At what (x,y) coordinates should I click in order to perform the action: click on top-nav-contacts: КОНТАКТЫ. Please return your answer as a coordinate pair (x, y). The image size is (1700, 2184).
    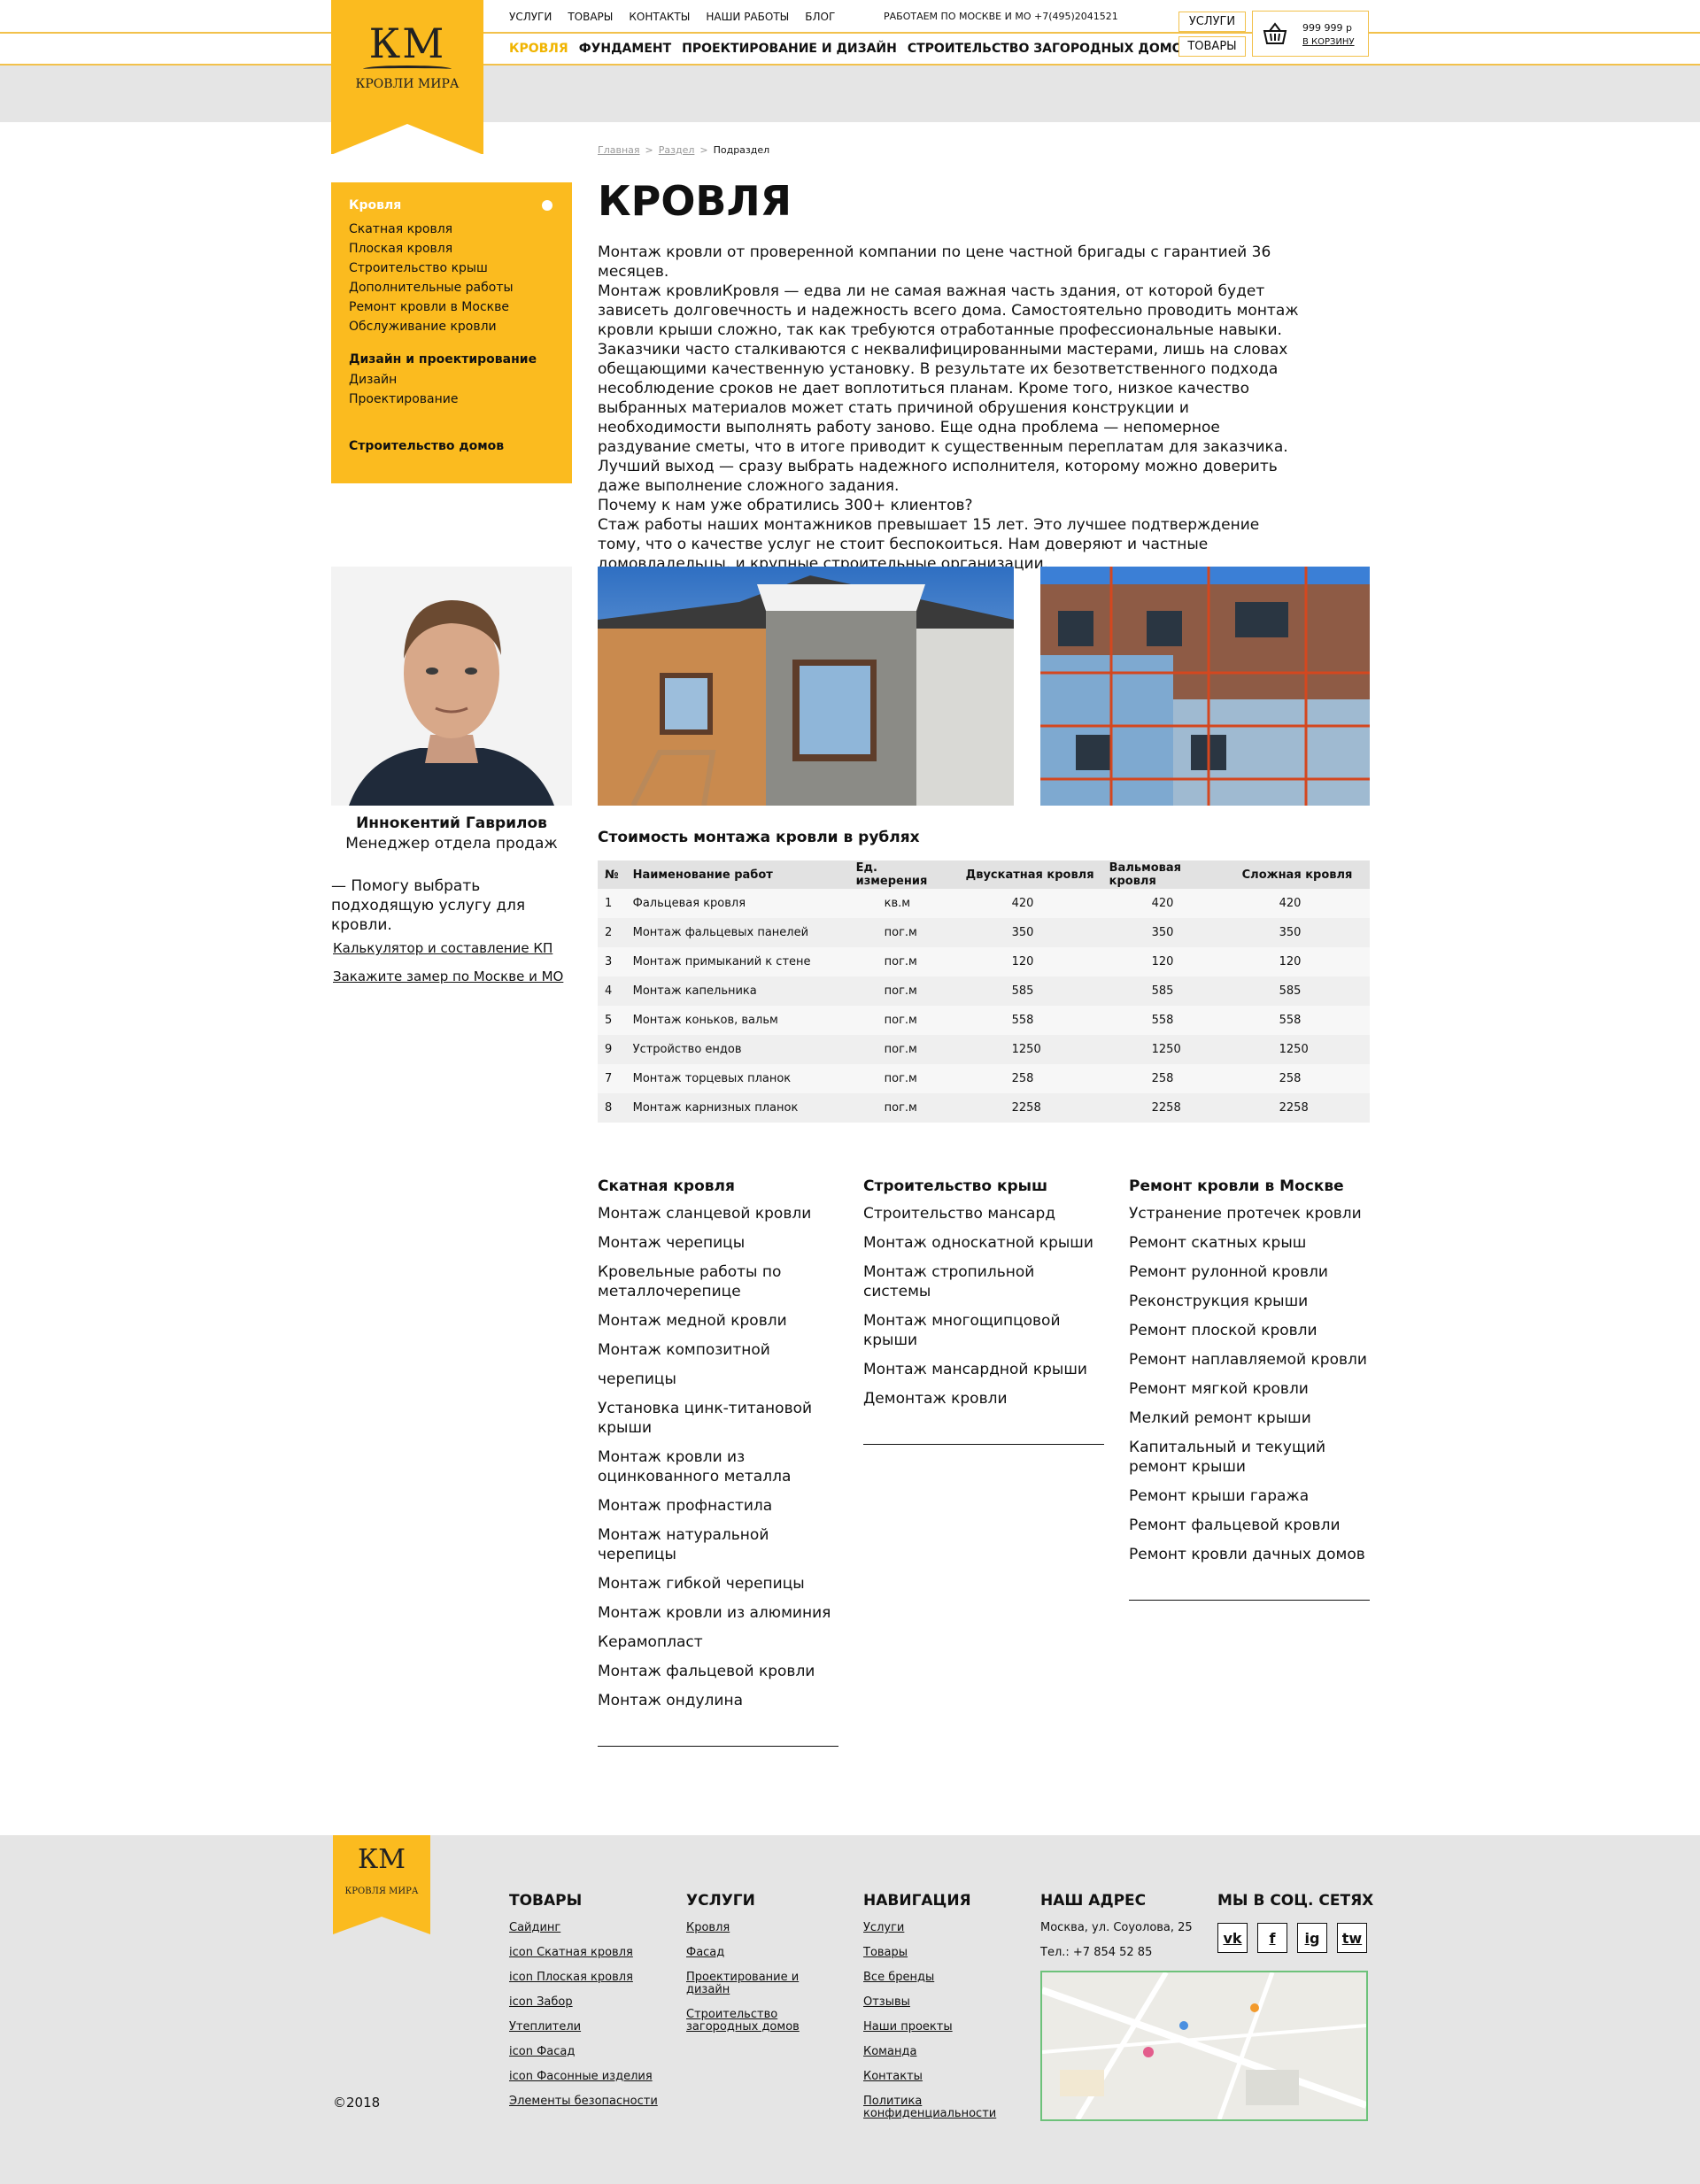
    Looking at the image, I should click on (659, 17).